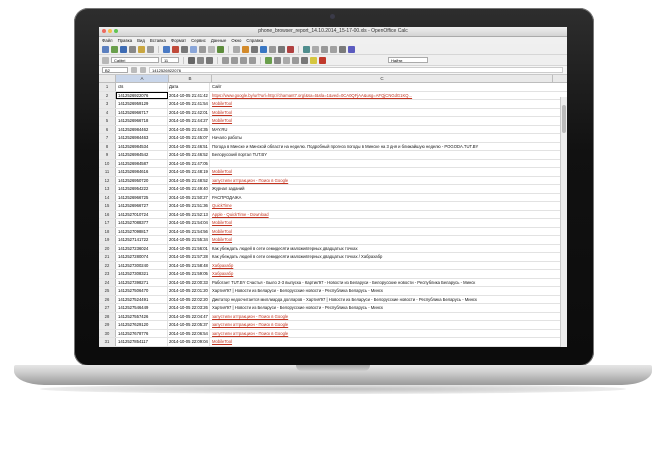 The height and width of the screenshot is (455, 666). What do you see at coordinates (189, 206) in the screenshot?
I see `cell-b: 2014-10-05 21:51:36 23` at bounding box center [189, 206].